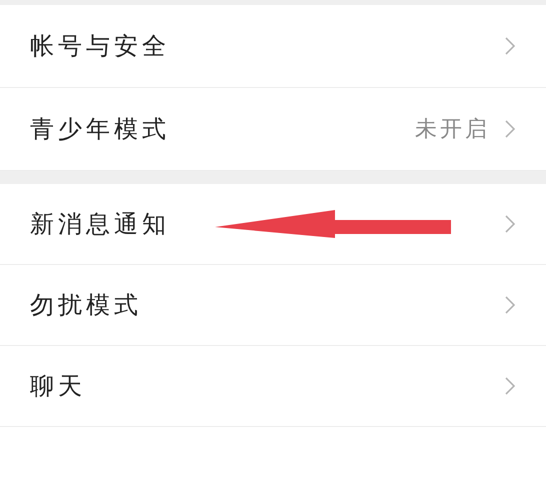 This screenshot has width=546, height=478. What do you see at coordinates (86, 305) in the screenshot?
I see `row-label: 勿扰模式` at bounding box center [86, 305].